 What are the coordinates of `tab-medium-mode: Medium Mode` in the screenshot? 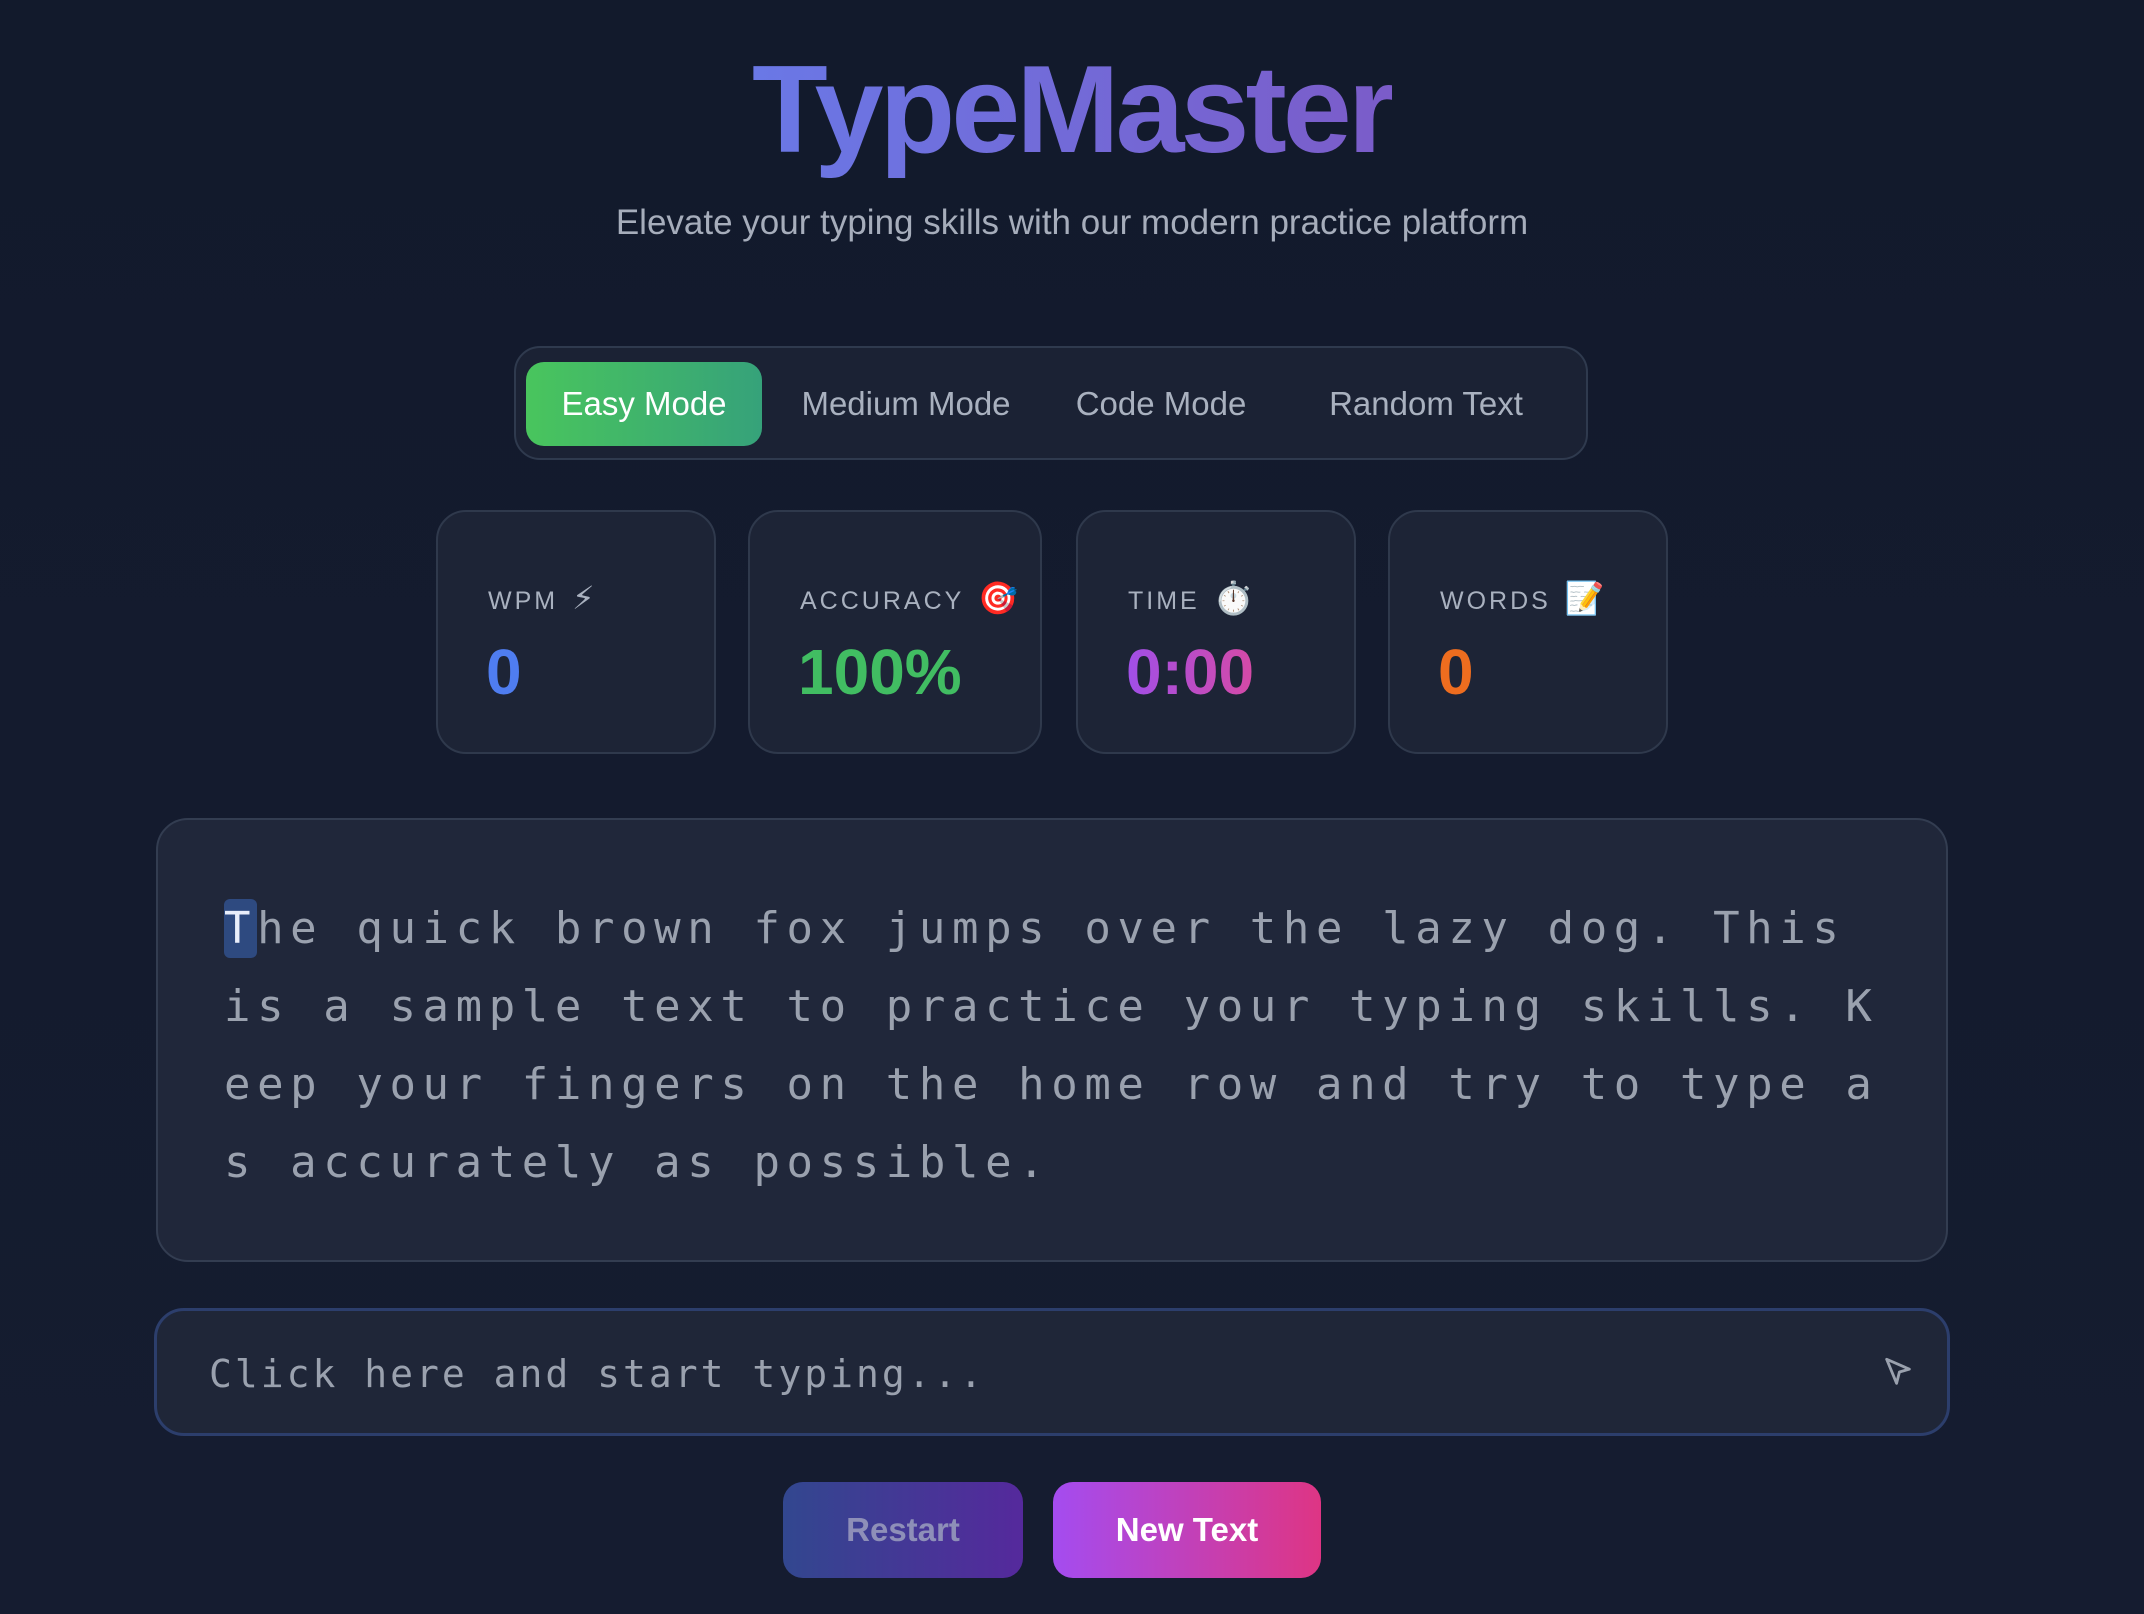 It's located at (906, 404).